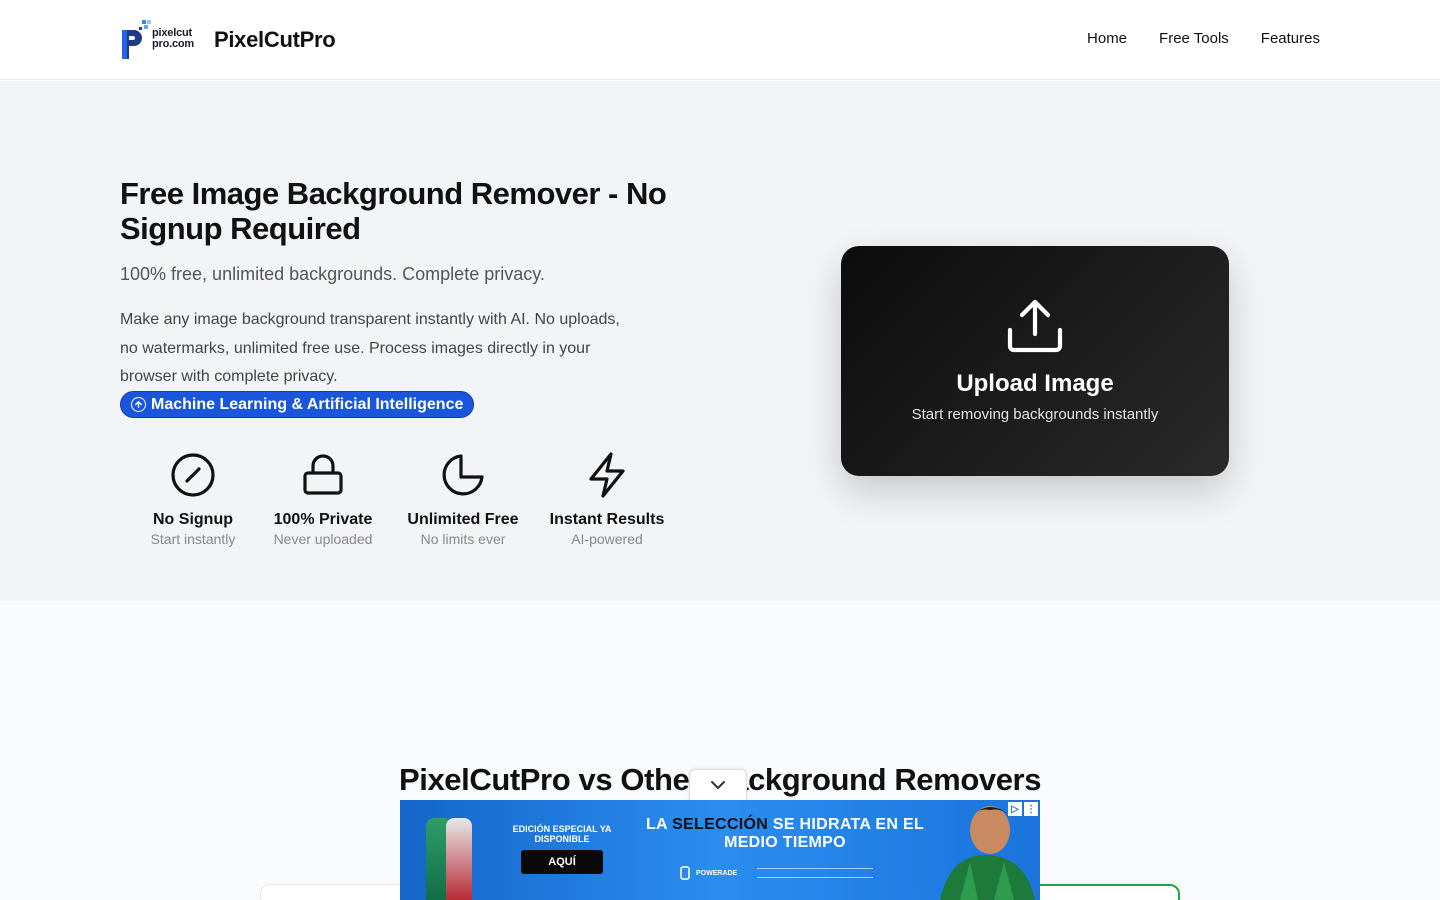 Image resolution: width=1440 pixels, height=900 pixels. I want to click on nav-features: Features, so click(1290, 38).